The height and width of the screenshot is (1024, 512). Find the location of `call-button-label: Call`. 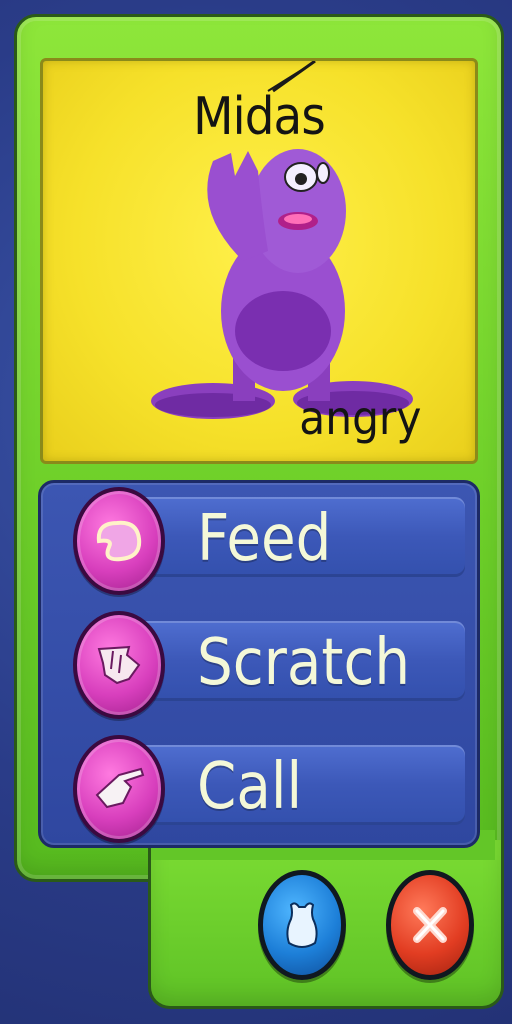

call-button-label: Call is located at coordinates (250, 787).